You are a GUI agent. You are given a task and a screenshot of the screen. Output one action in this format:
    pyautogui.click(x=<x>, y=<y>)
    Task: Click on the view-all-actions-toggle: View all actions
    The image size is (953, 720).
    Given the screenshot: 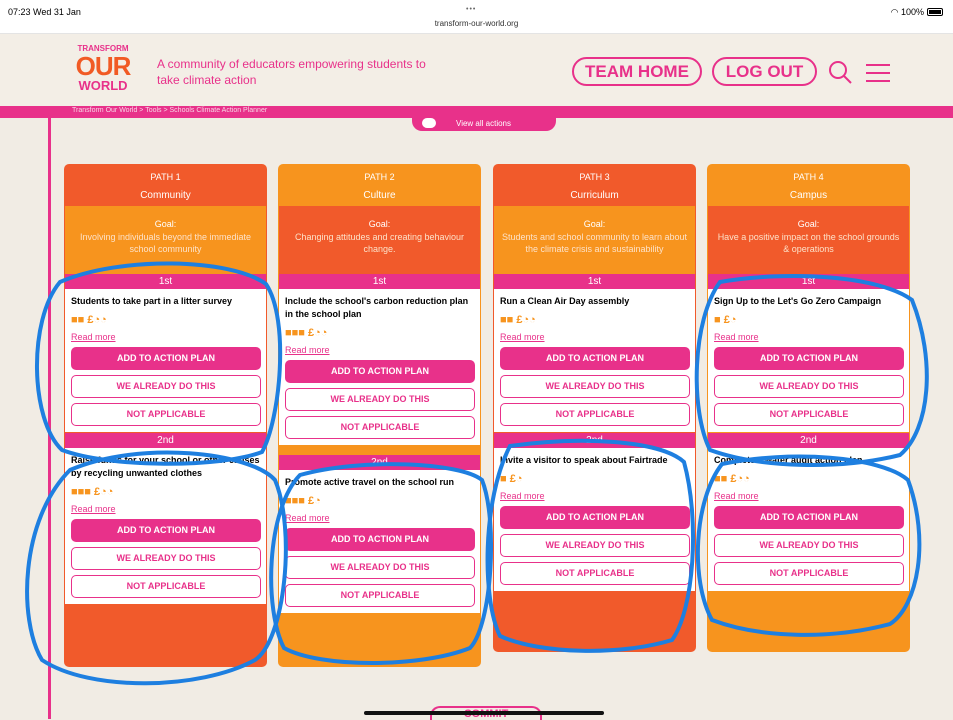 What is the action you would take?
    pyautogui.click(x=484, y=123)
    